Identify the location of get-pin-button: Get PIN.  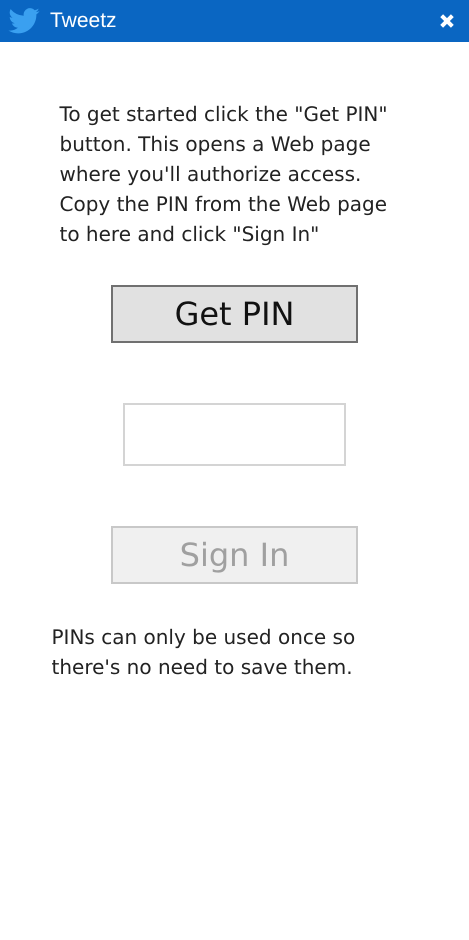
(234, 314).